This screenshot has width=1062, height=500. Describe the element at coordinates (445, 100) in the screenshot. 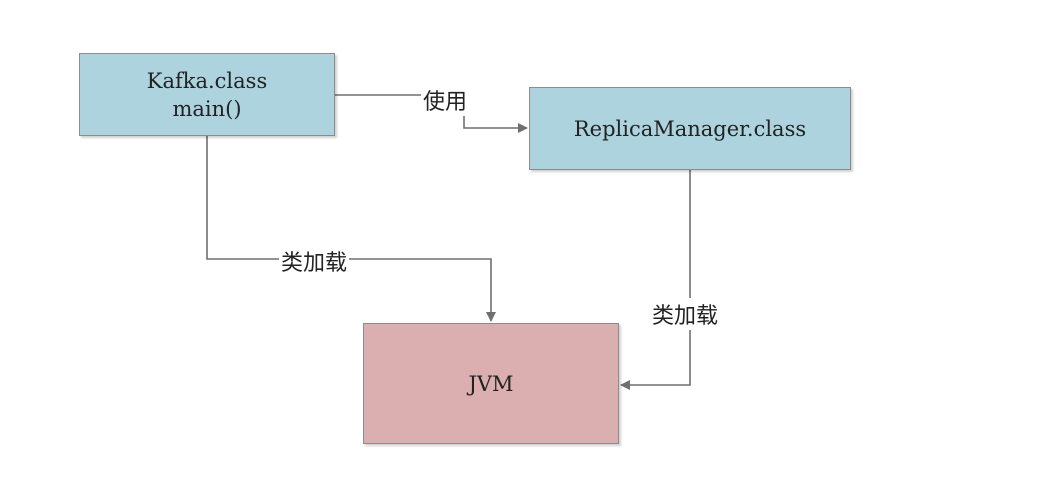

I see `edge-label-use: 使用` at that location.